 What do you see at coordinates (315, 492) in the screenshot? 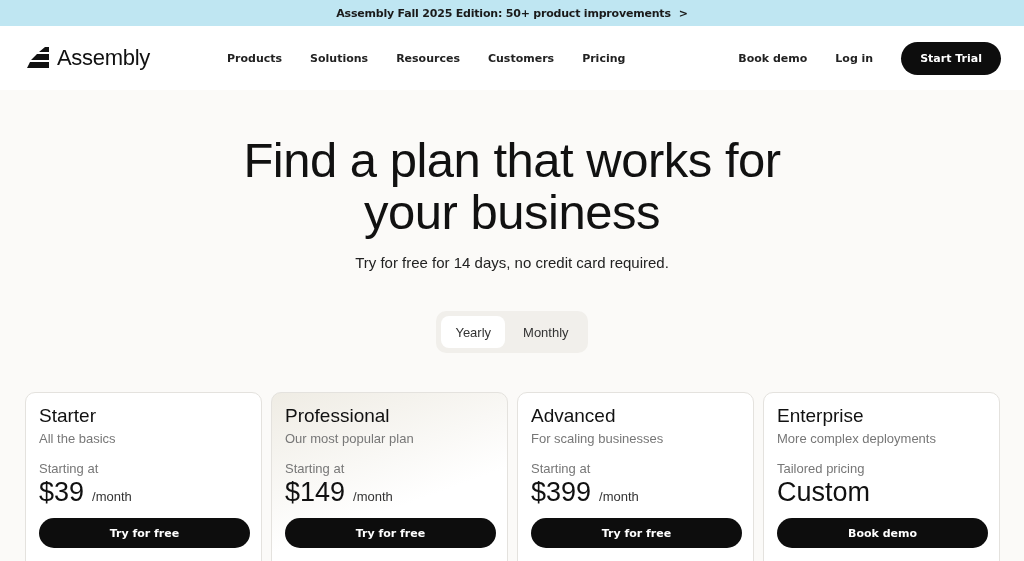
I see `plan-price: $149` at bounding box center [315, 492].